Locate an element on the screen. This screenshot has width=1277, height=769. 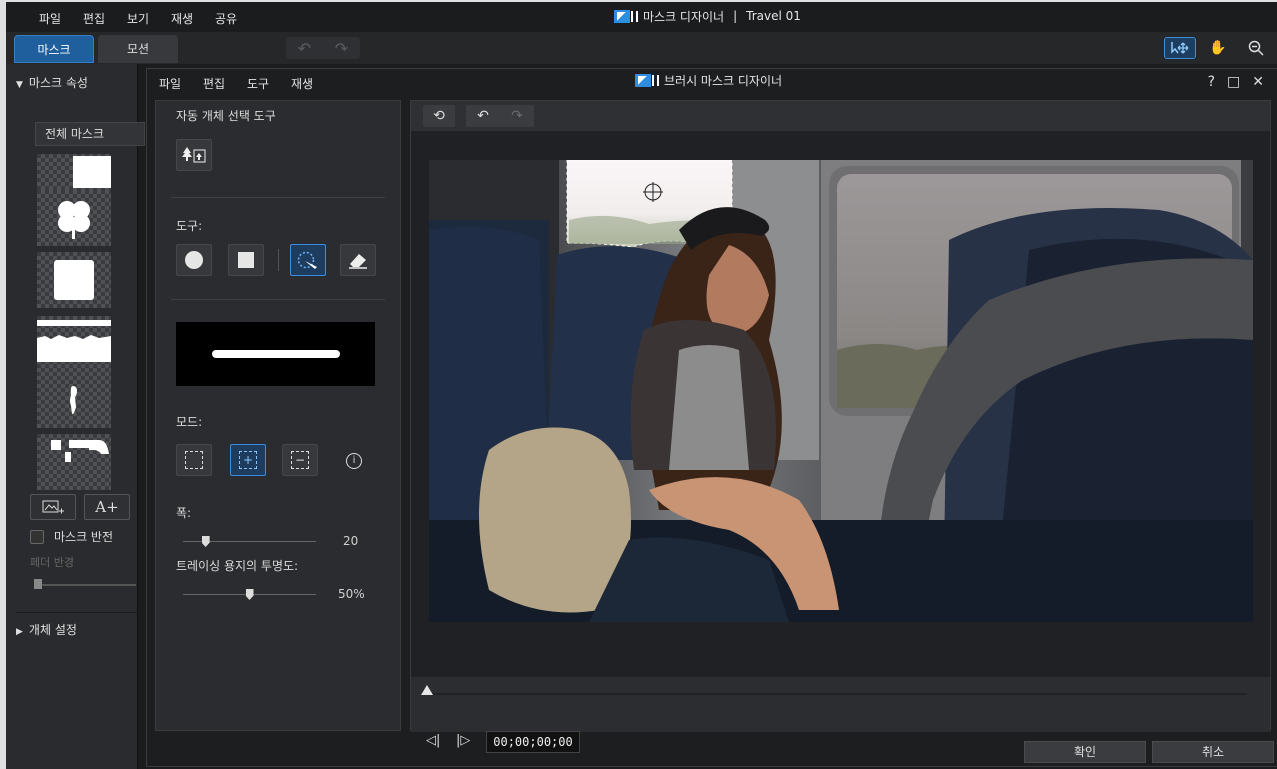
add-text-icon: A+ is located at coordinates (107, 507).